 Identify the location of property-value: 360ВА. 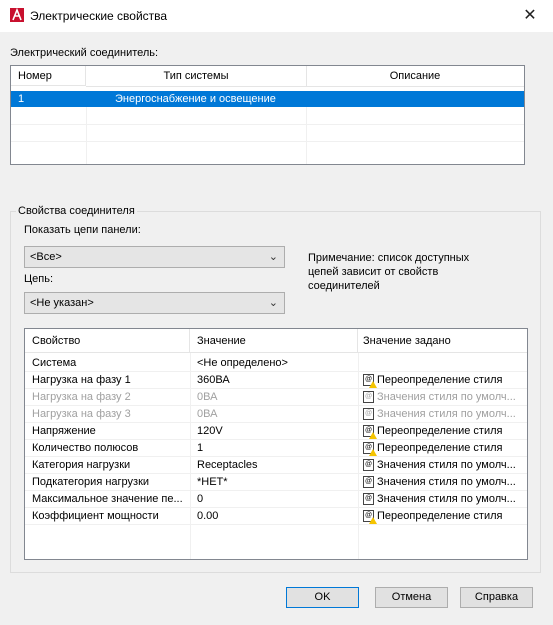
(213, 380).